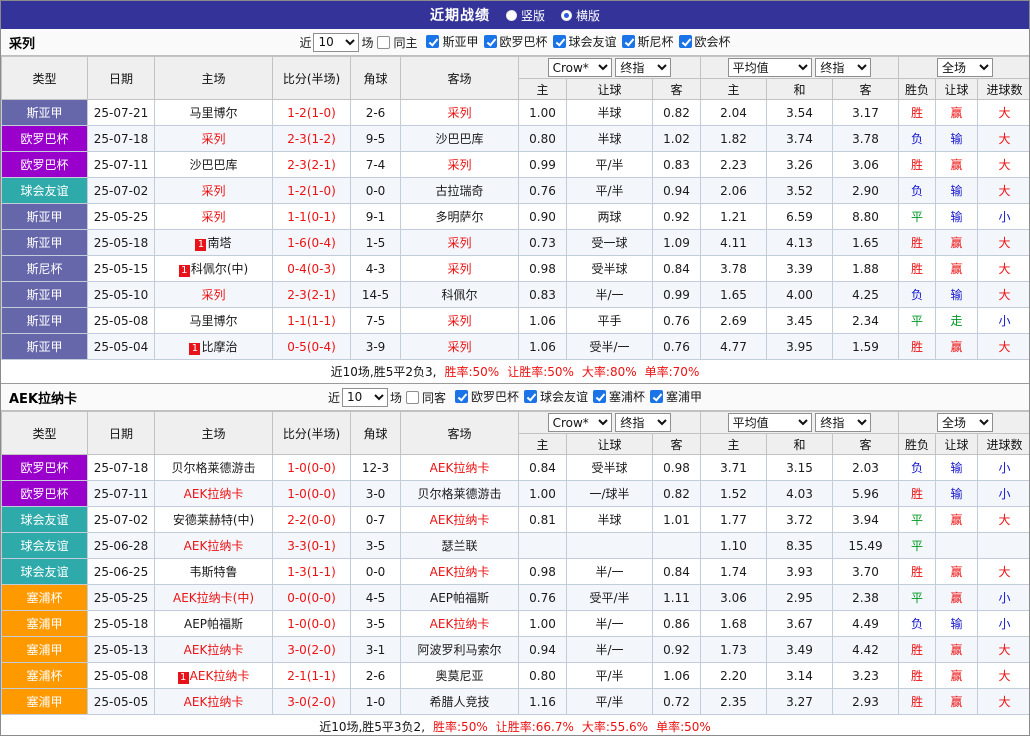 This screenshot has width=1030, height=736. Describe the element at coordinates (311, 571) in the screenshot. I see `score-cell: 1-3(1-1)` at that location.